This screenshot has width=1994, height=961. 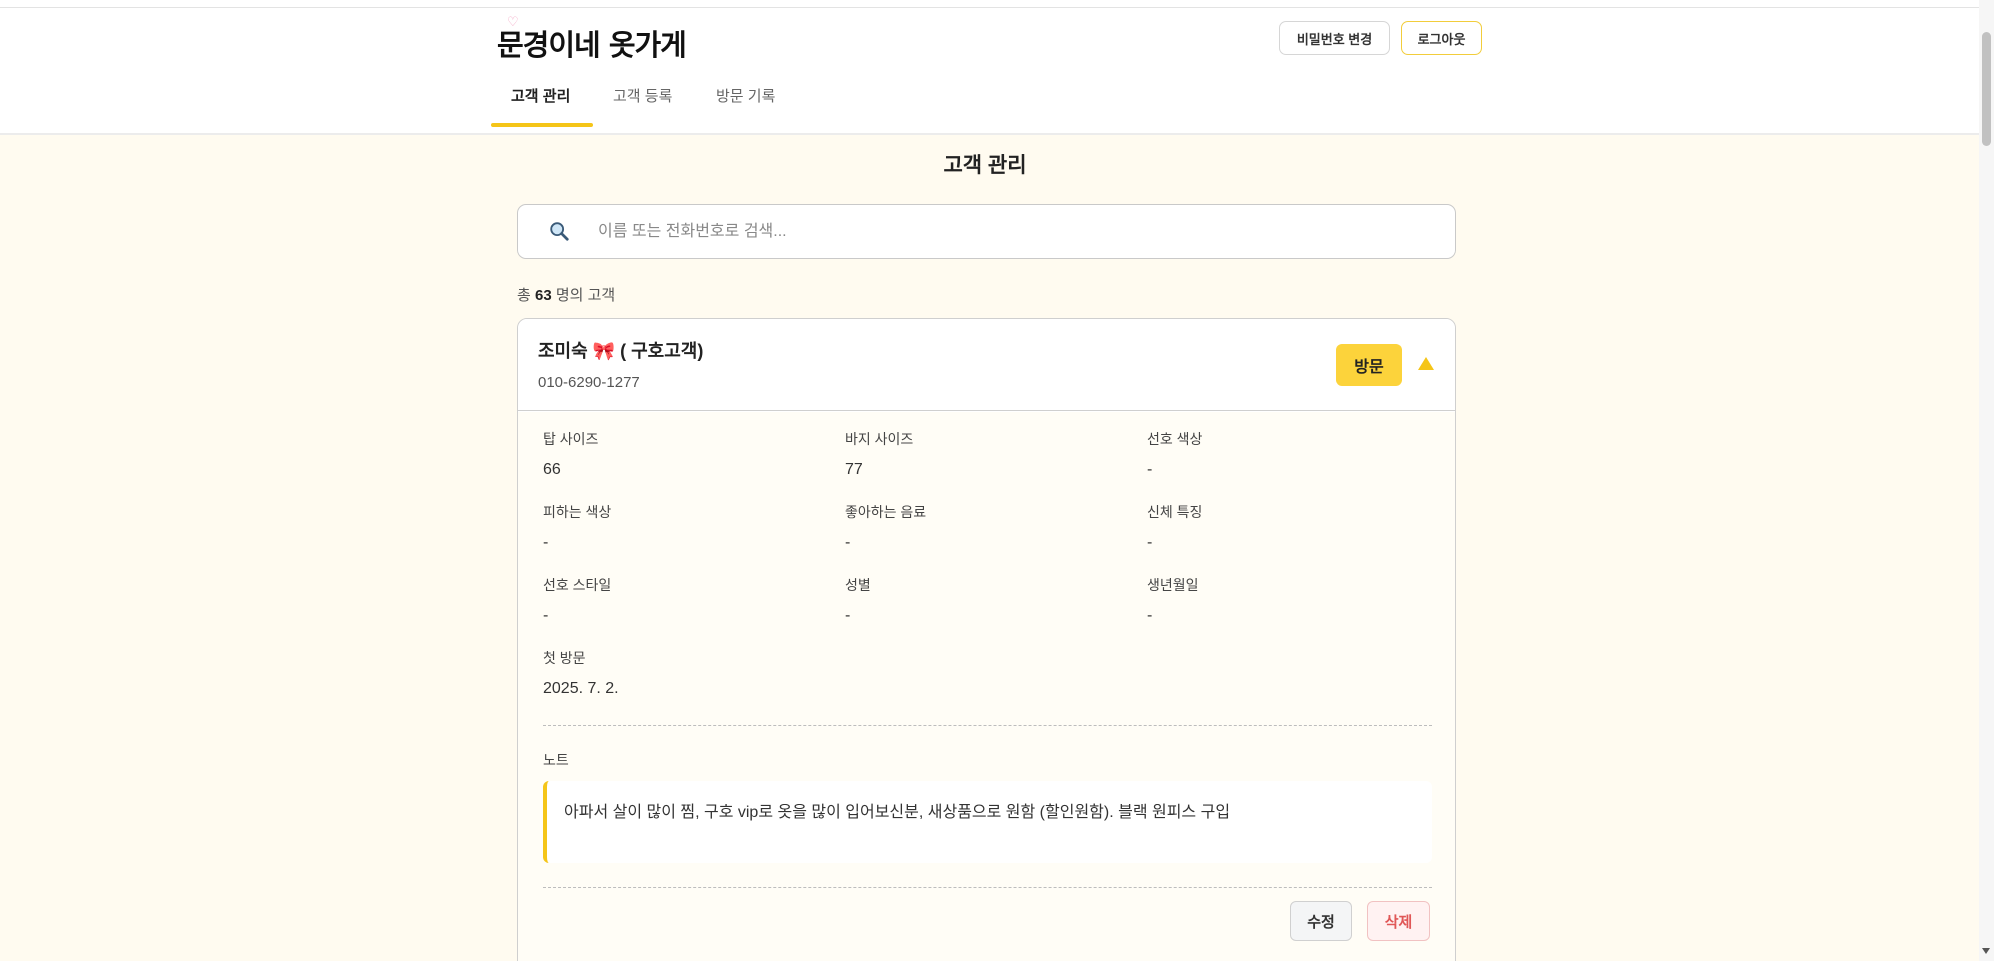 What do you see at coordinates (642, 95) in the screenshot?
I see `tab-customer-register: 고객 등록` at bounding box center [642, 95].